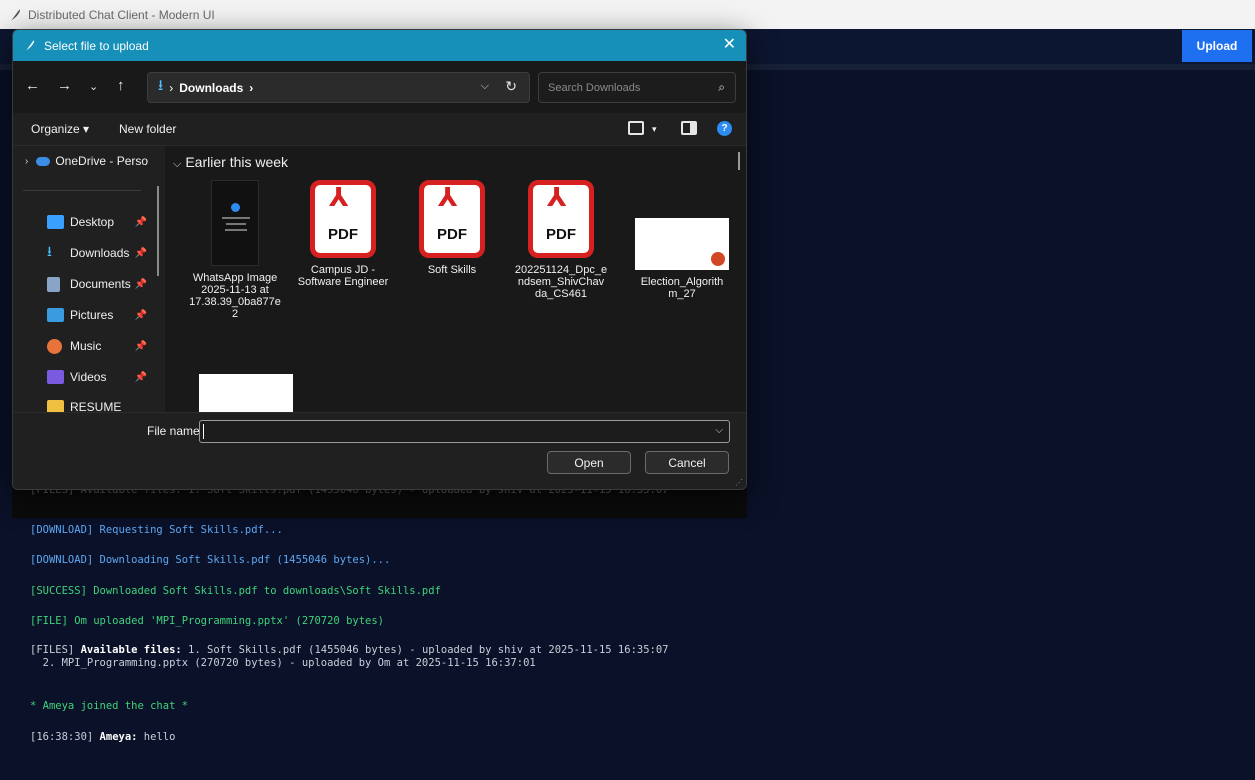 This screenshot has width=1255, height=780. Describe the element at coordinates (654, 129) in the screenshot. I see `view-dropdown-icon: ▾` at that location.